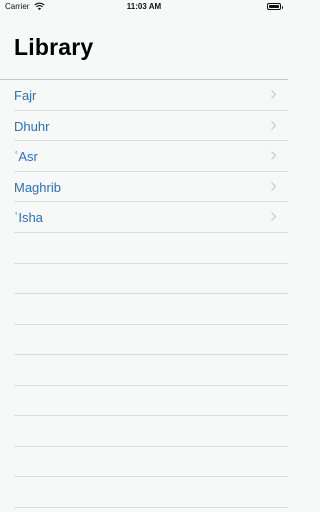  What do you see at coordinates (282, 7) in the screenshot?
I see `battery-nub` at bounding box center [282, 7].